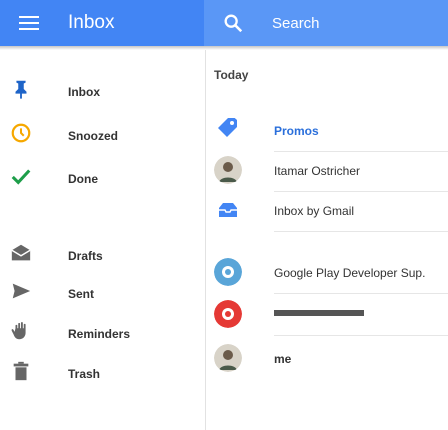 This screenshot has width=448, height=430. Describe the element at coordinates (327, 131) in the screenshot. I see `list-item-promos: Promos` at that location.